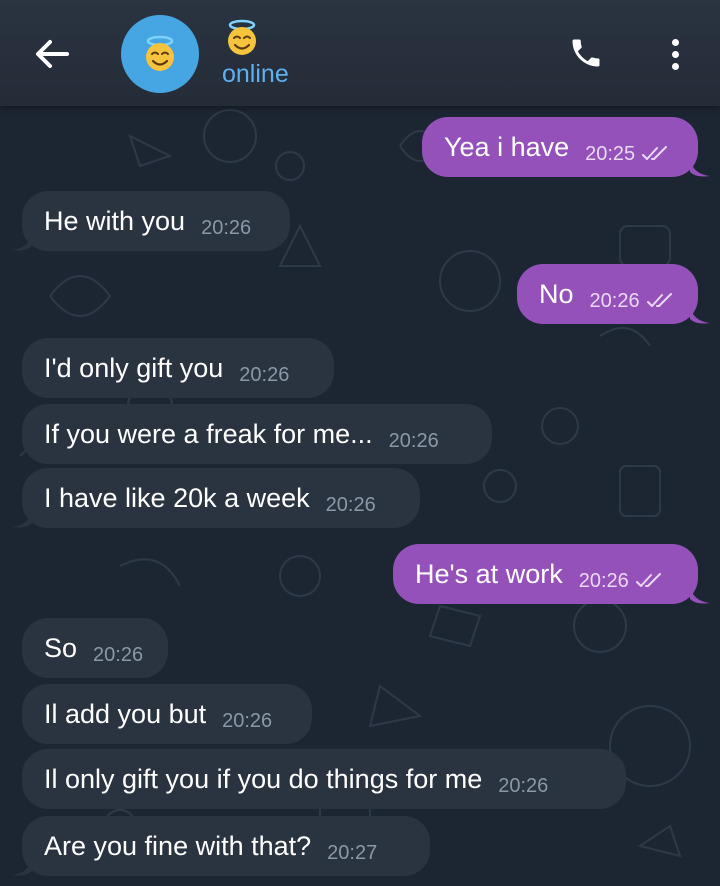 The height and width of the screenshot is (886, 720). I want to click on message-text: He with you, so click(115, 220).